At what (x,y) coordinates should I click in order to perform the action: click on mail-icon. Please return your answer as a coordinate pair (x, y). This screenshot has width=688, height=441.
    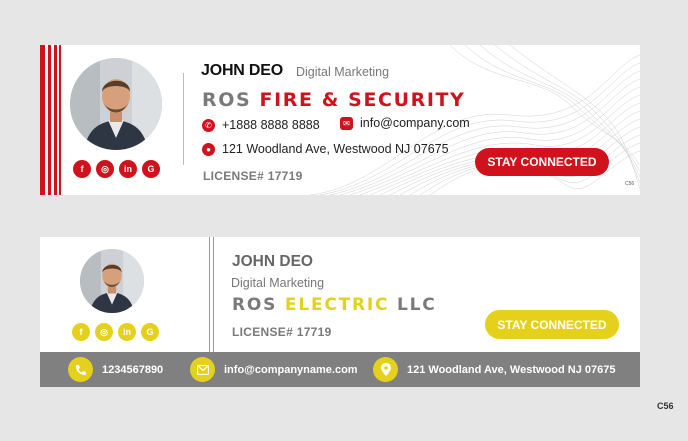
    Looking at the image, I should click on (202, 369).